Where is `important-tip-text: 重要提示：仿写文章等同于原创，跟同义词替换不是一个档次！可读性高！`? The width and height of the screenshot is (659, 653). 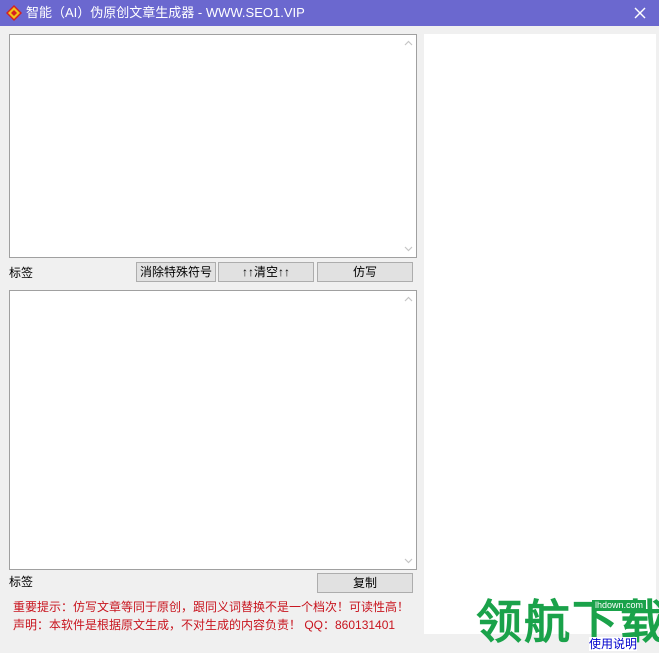
important-tip-text: 重要提示：仿写文章等同于原创，跟同义词替换不是一个档次！可读性高！ is located at coordinates (211, 607).